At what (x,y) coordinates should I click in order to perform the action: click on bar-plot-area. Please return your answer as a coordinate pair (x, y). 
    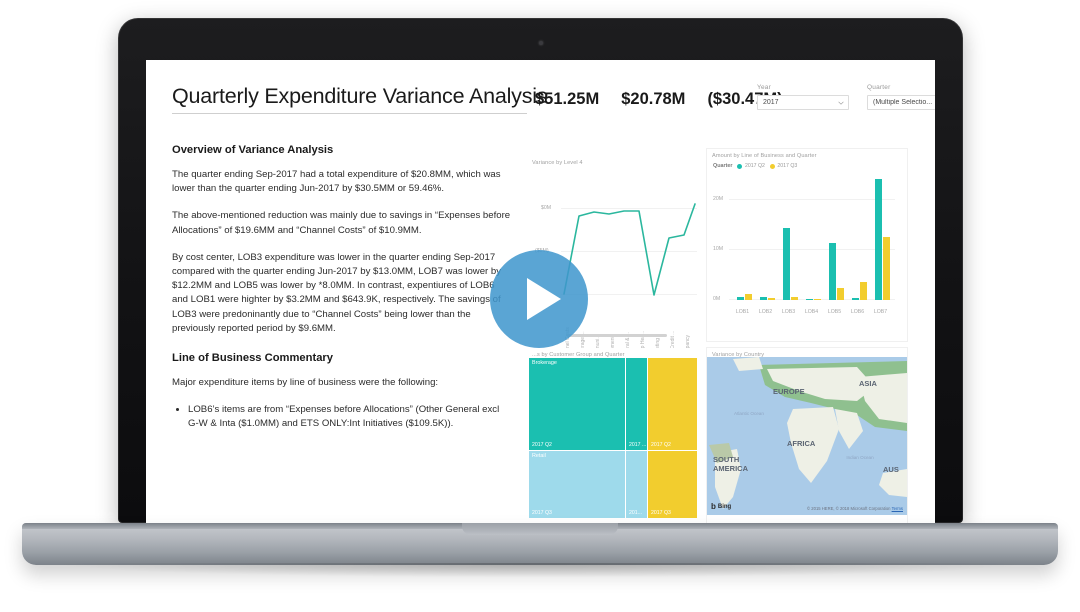
    Looking at the image, I should click on (813, 235).